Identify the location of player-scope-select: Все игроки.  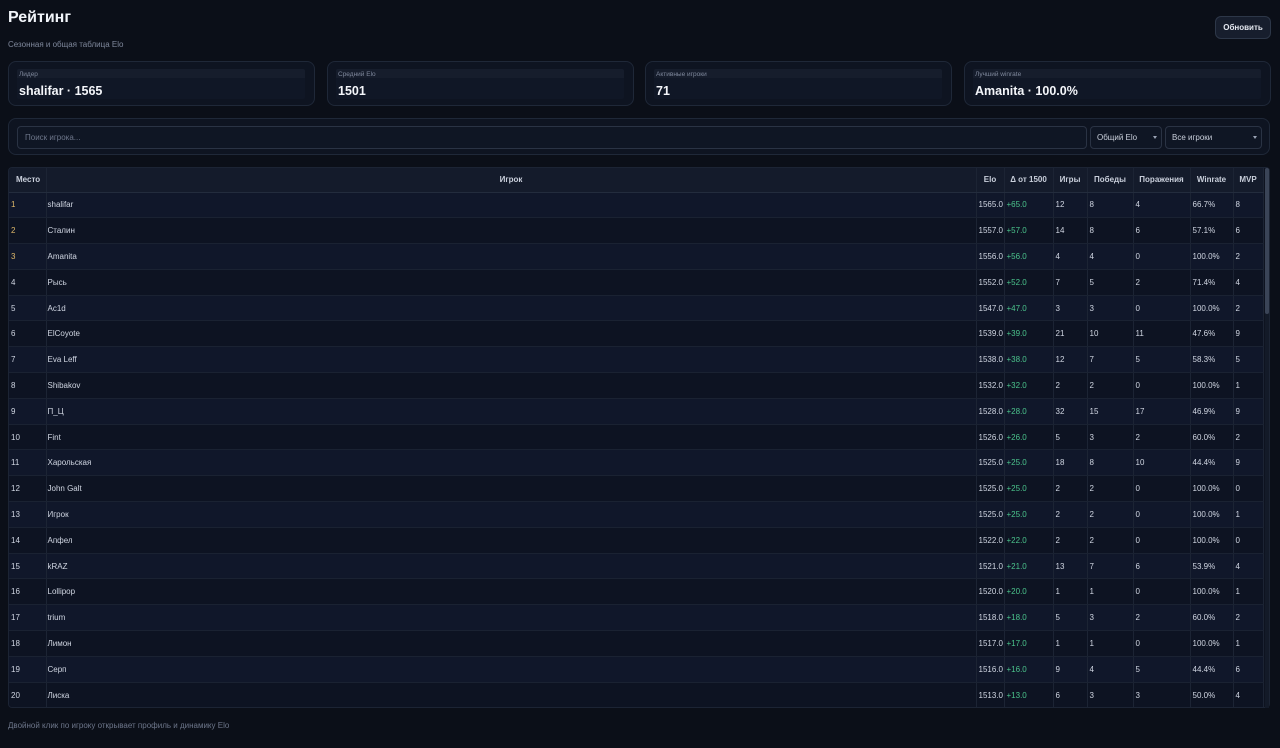
(1213, 137).